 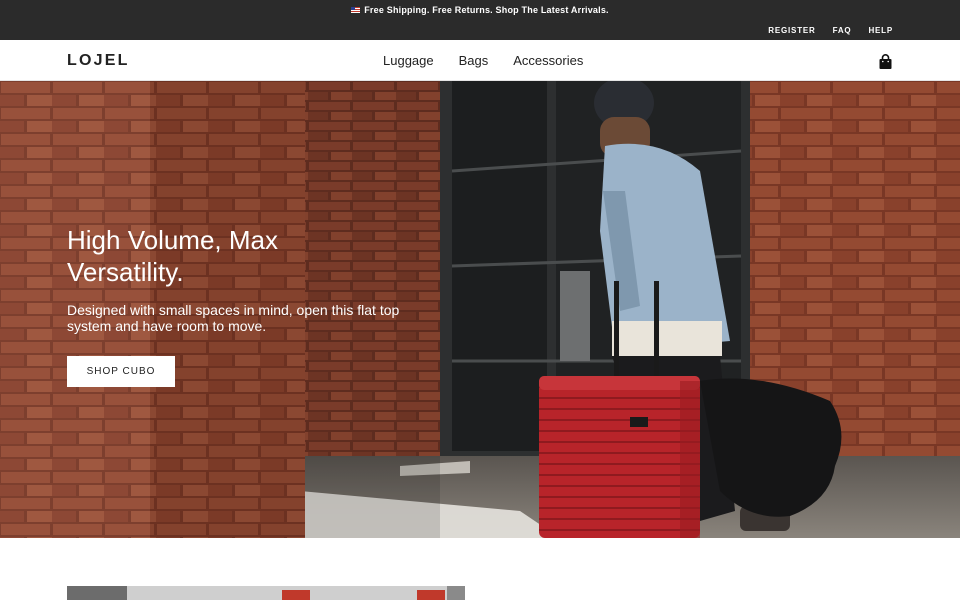 What do you see at coordinates (98, 61) in the screenshot?
I see `logo: LOJEL` at bounding box center [98, 61].